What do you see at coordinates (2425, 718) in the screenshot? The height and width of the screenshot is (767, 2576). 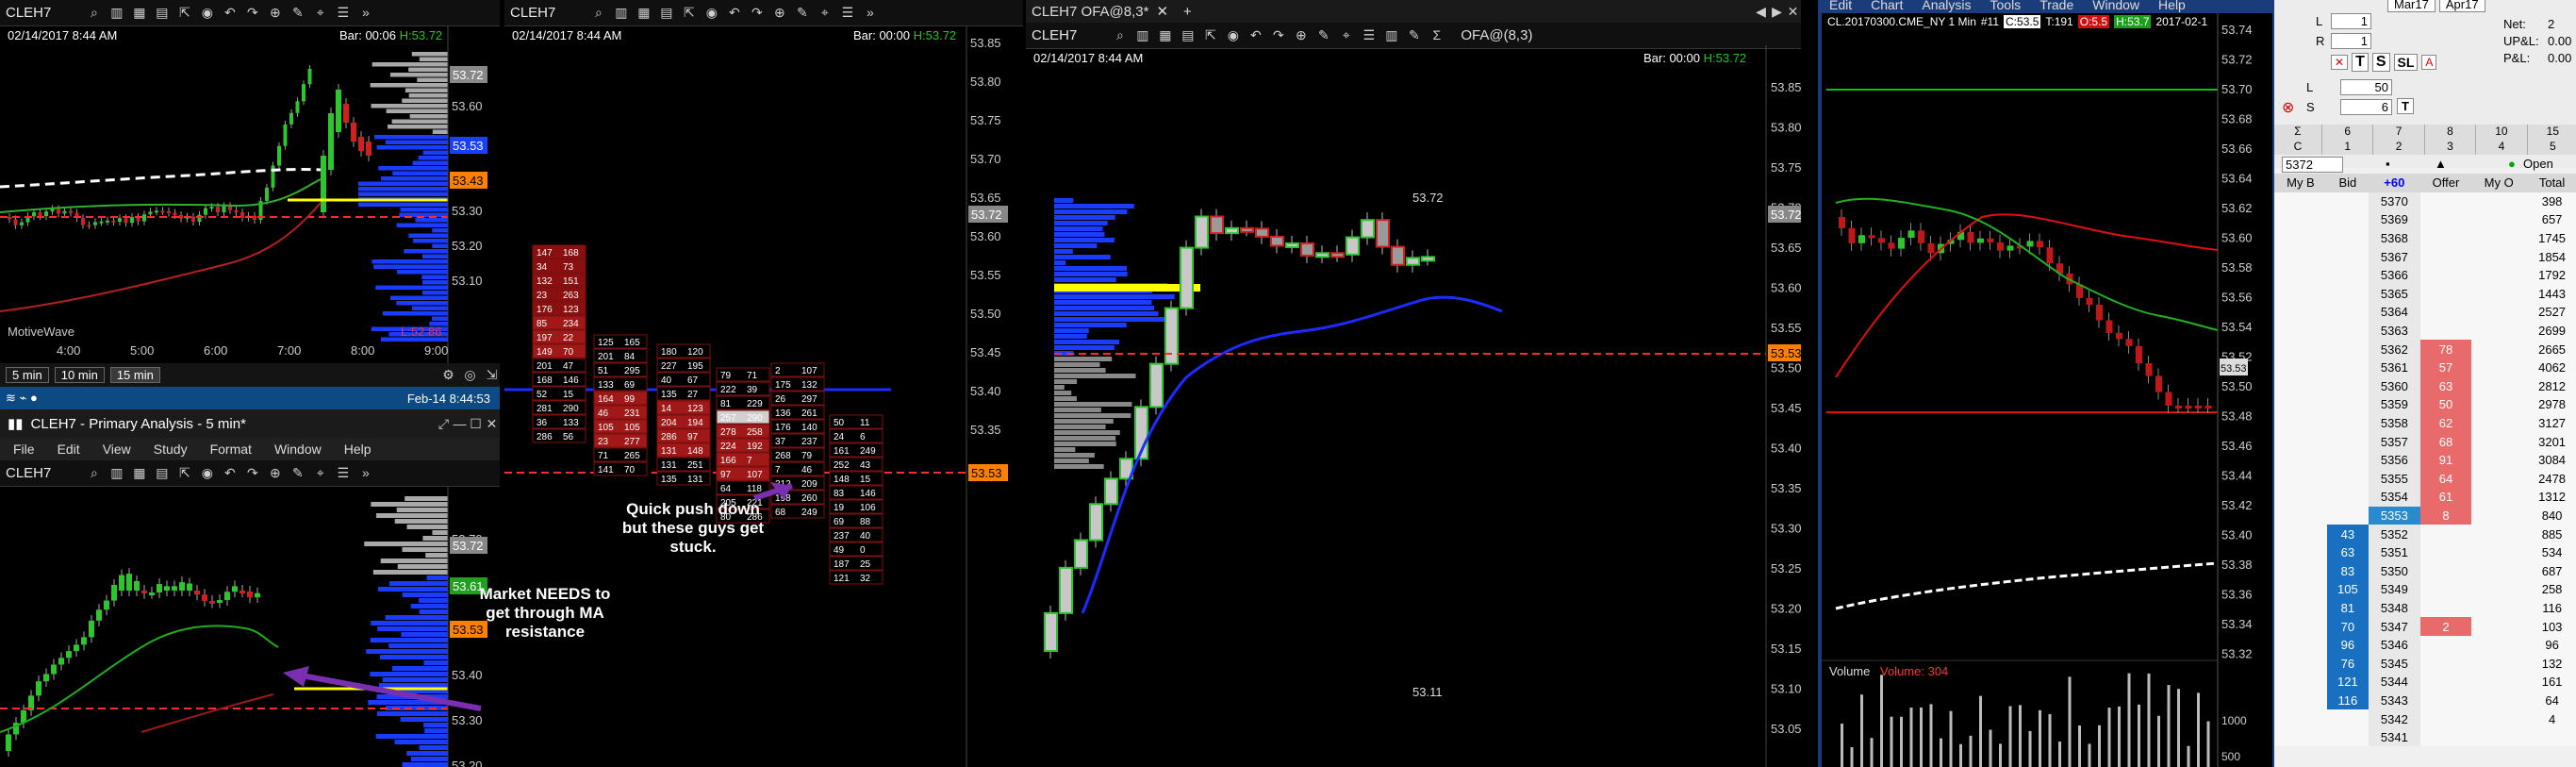 I see `table-row: 5342 4` at bounding box center [2425, 718].